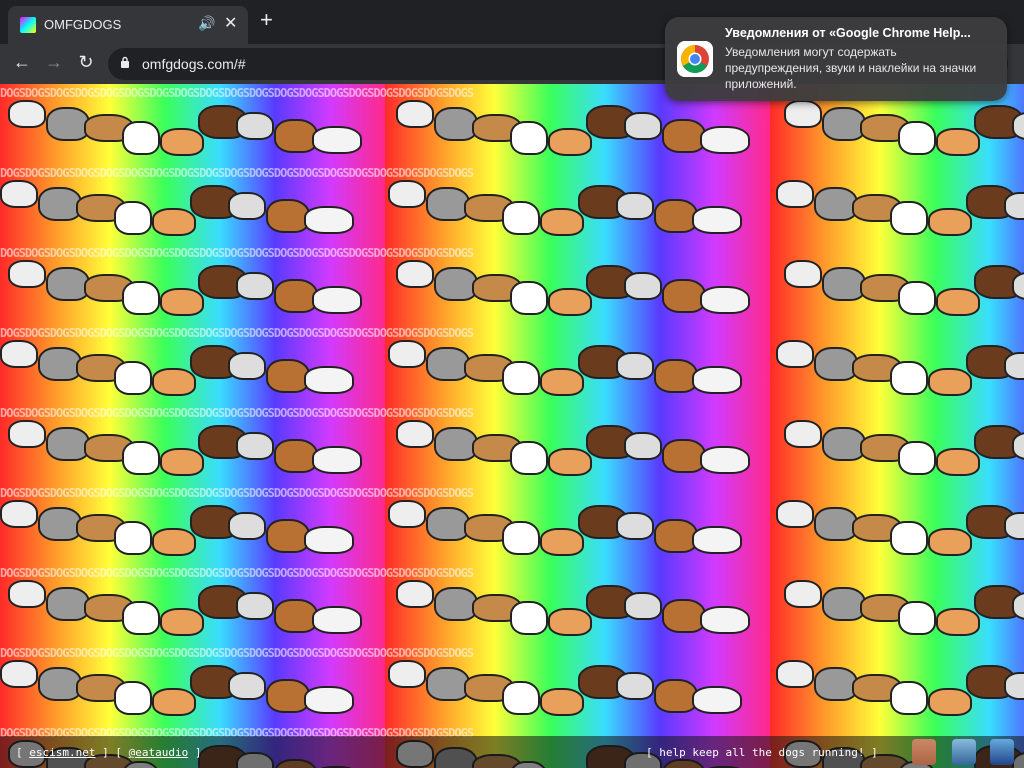  I want to click on back-icon: ←, so click(22, 62).